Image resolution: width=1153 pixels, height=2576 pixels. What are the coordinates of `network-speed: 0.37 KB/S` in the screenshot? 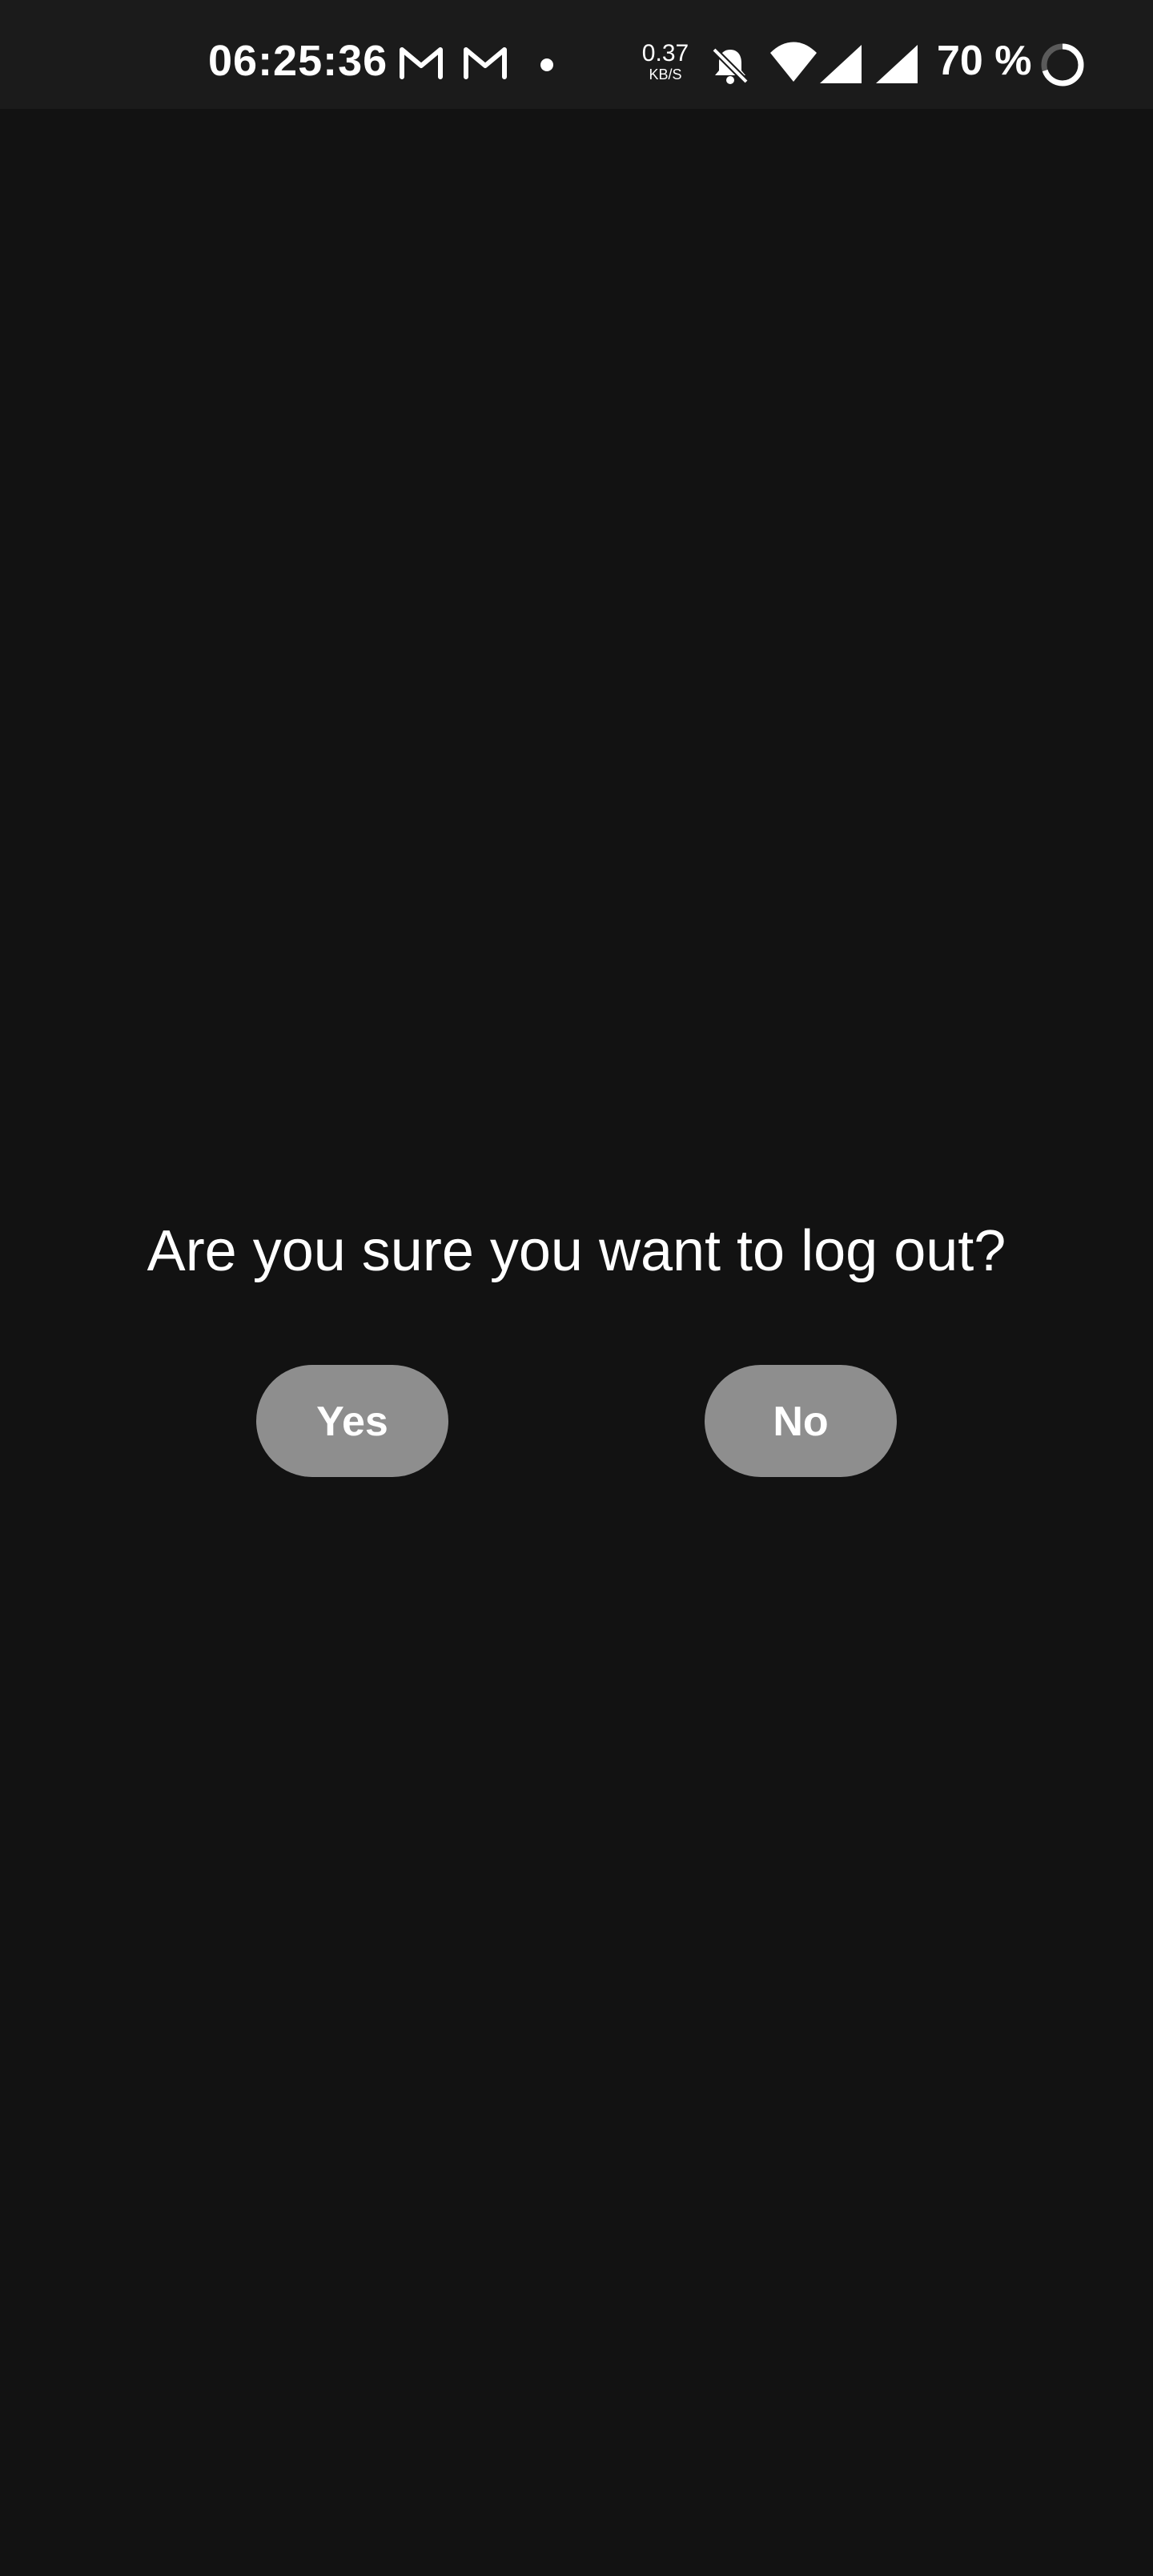 It's located at (665, 62).